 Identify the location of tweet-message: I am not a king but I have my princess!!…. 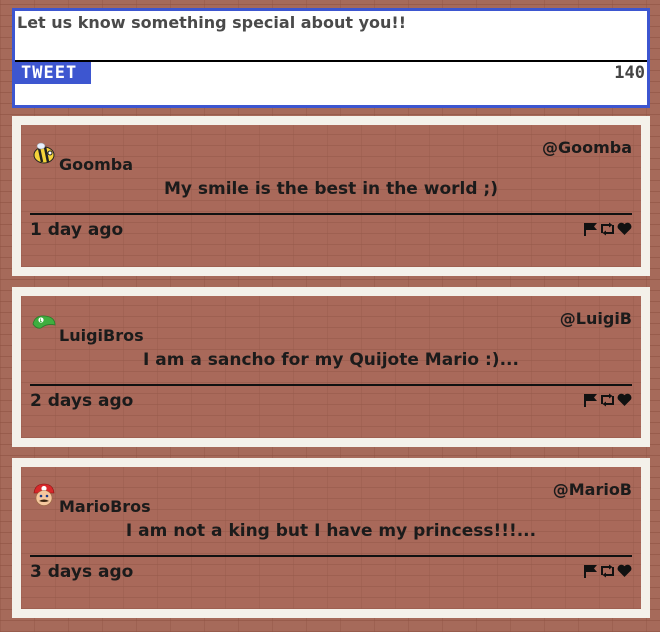
(331, 531).